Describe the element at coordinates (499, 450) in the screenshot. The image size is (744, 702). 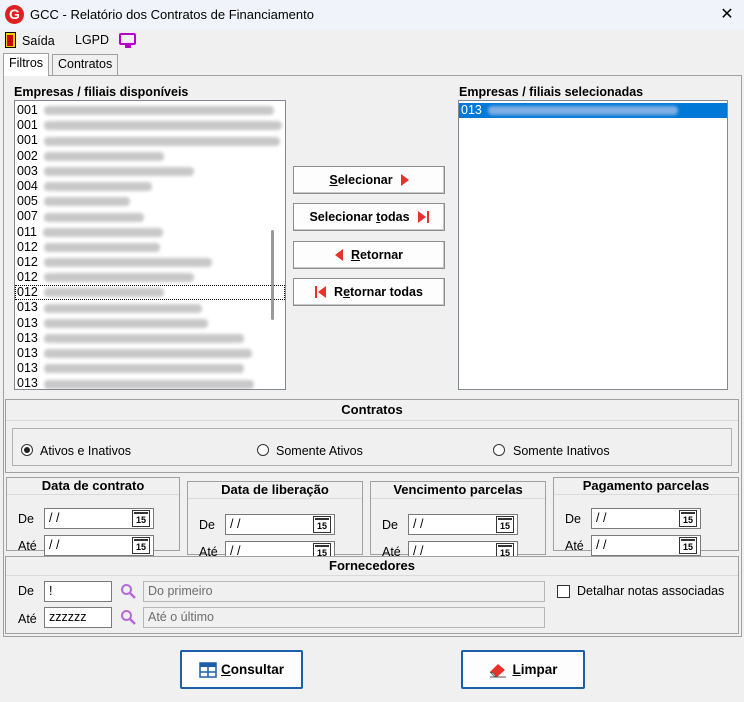
I see `radio-inactive-only` at that location.